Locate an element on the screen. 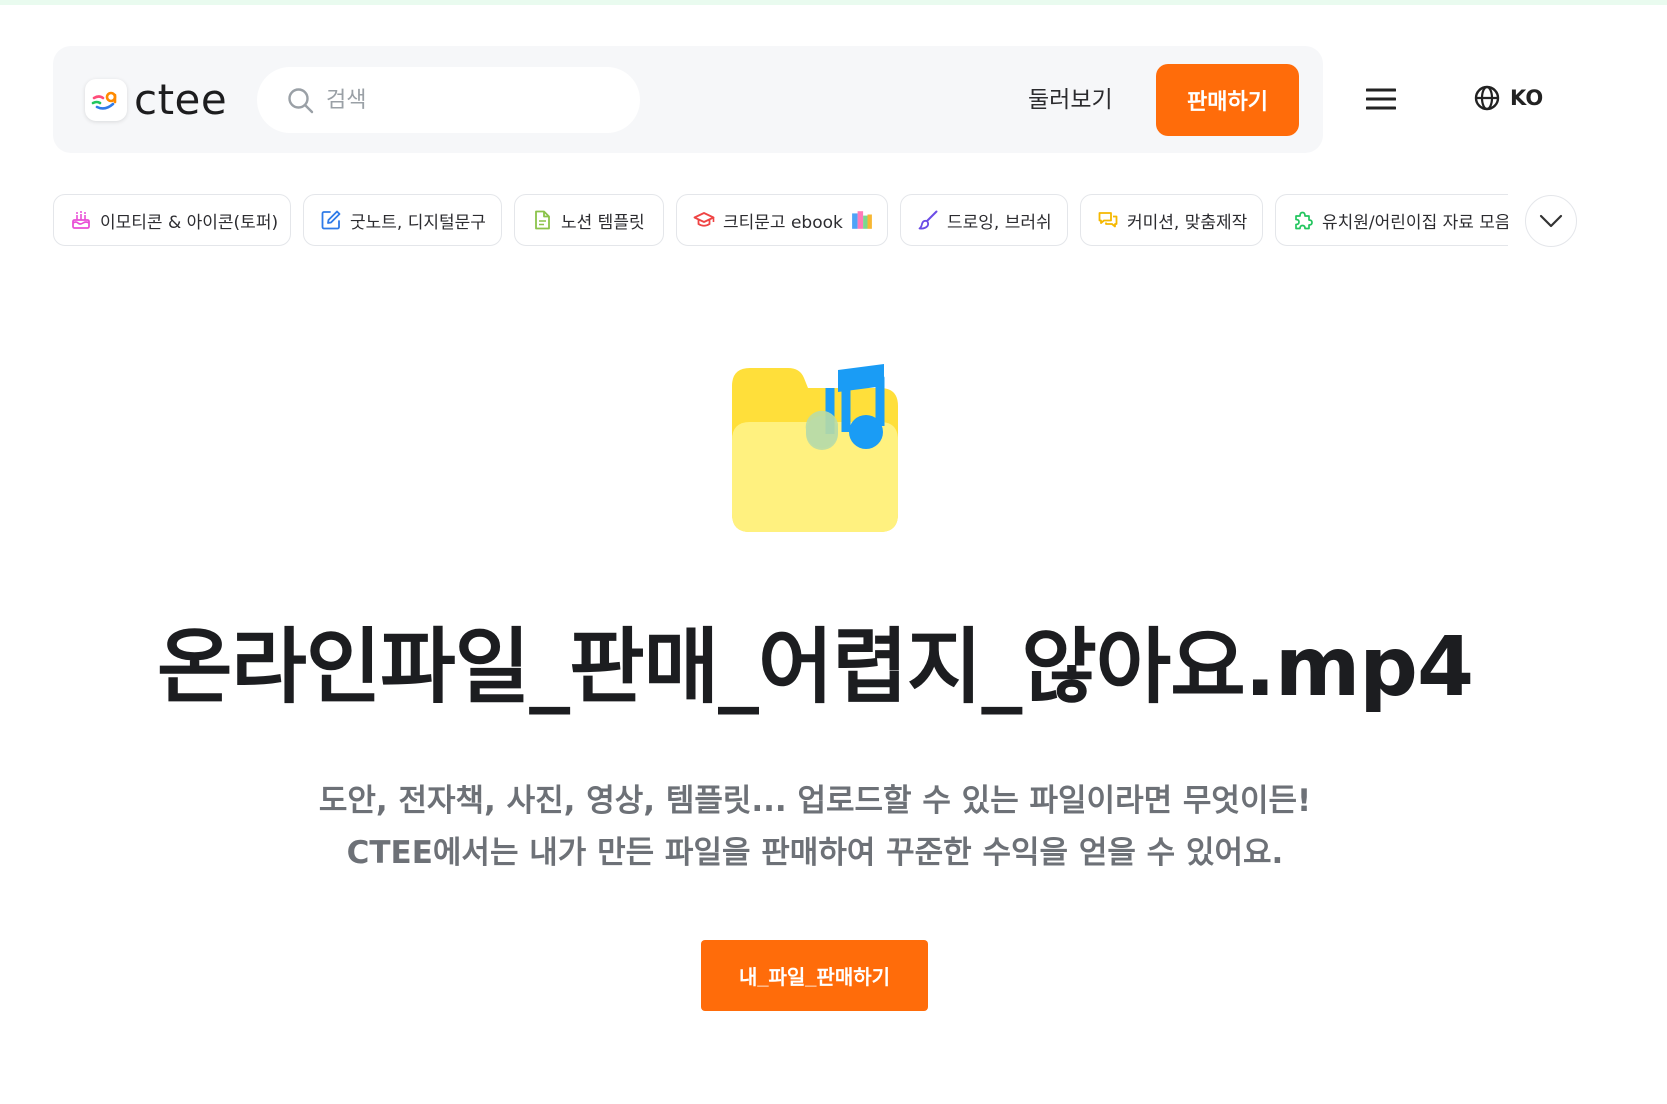 The image size is (1667, 1104). category-chip-label: 드로잉, 브러쉬 is located at coordinates (999, 222).